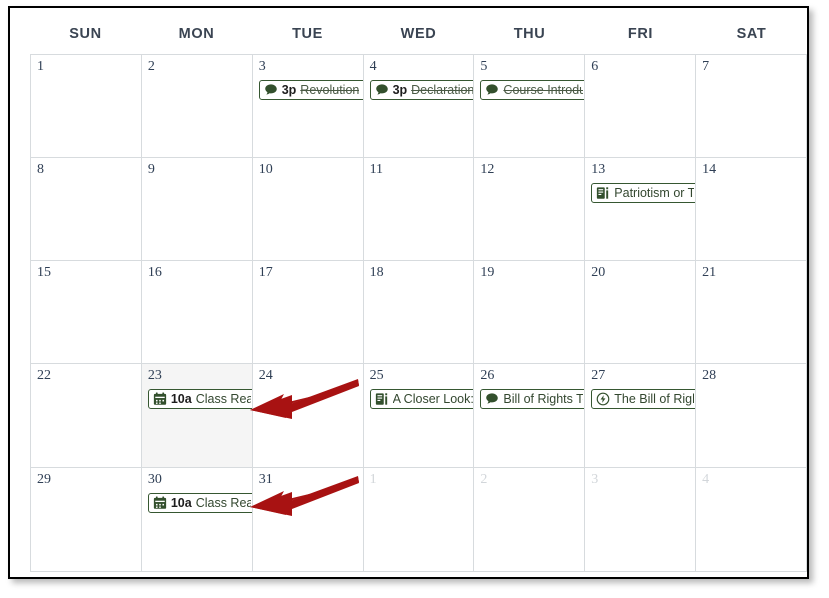 Image resolution: width=829 pixels, height=598 pixels. I want to click on day-events: Bill of Rights To, so click(532, 399).